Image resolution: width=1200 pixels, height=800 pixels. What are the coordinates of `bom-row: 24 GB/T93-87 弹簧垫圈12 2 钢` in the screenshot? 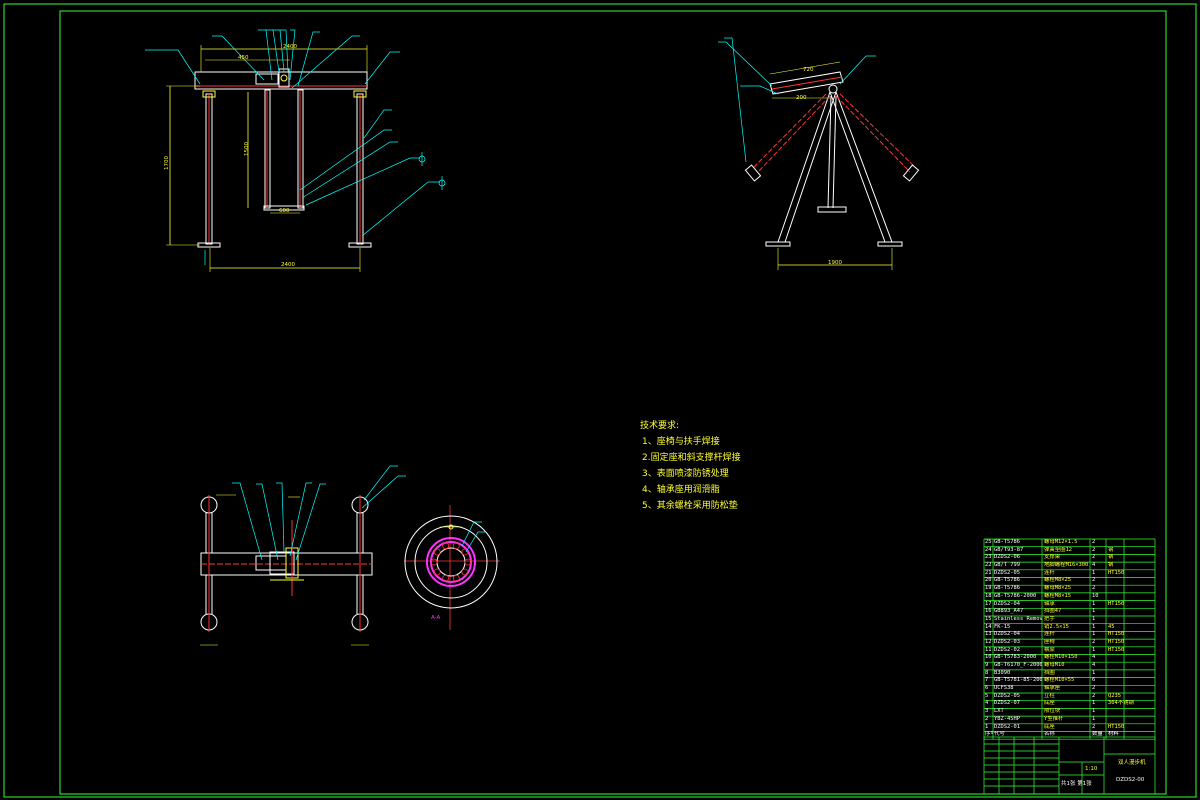 It's located at (1069, 551).